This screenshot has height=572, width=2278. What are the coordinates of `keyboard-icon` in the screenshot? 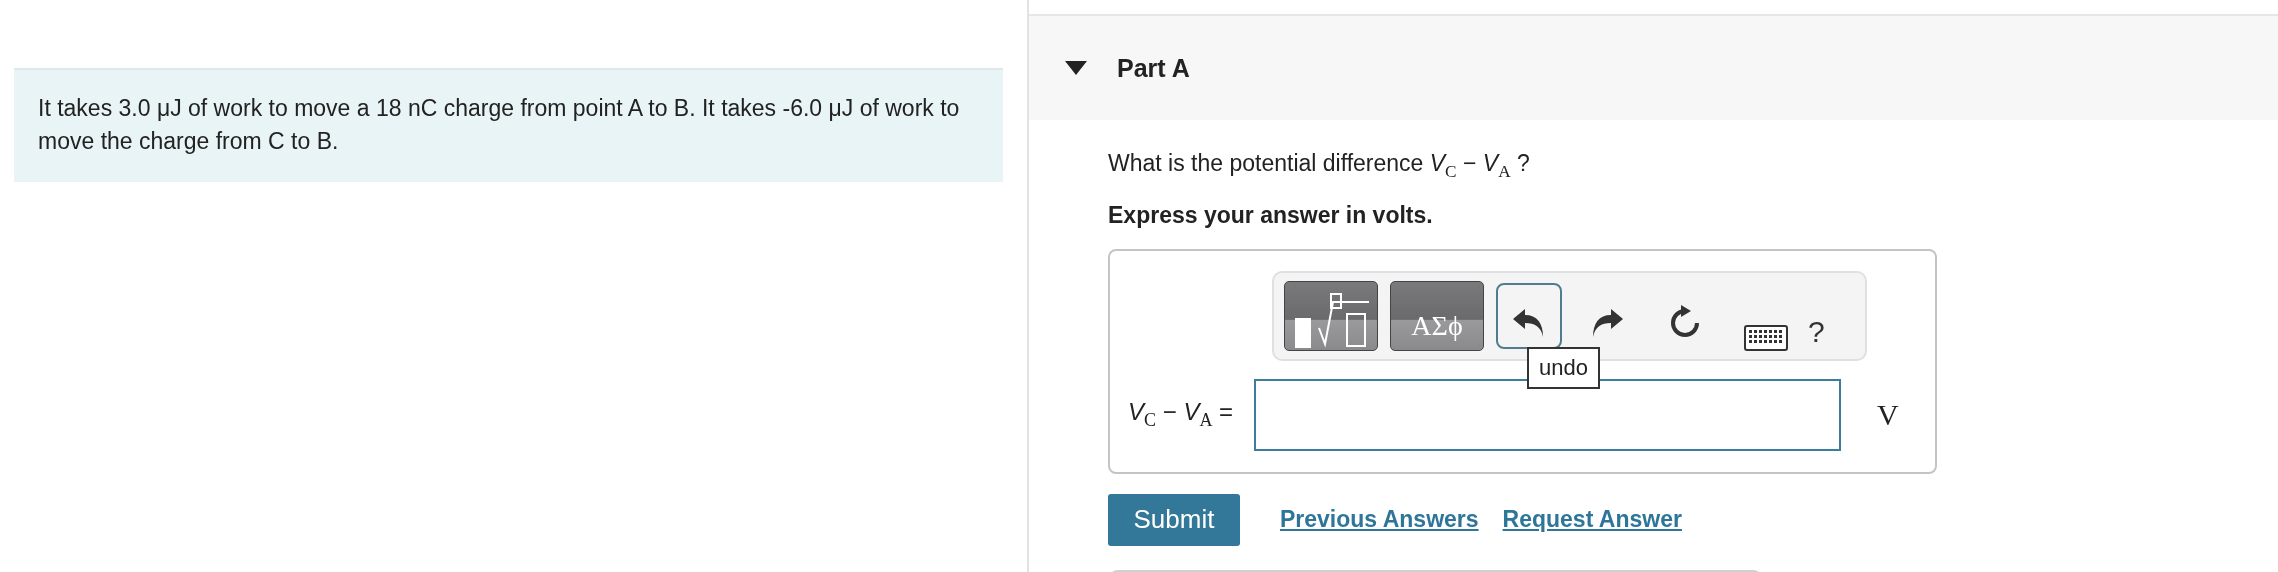 It's located at (1766, 337).